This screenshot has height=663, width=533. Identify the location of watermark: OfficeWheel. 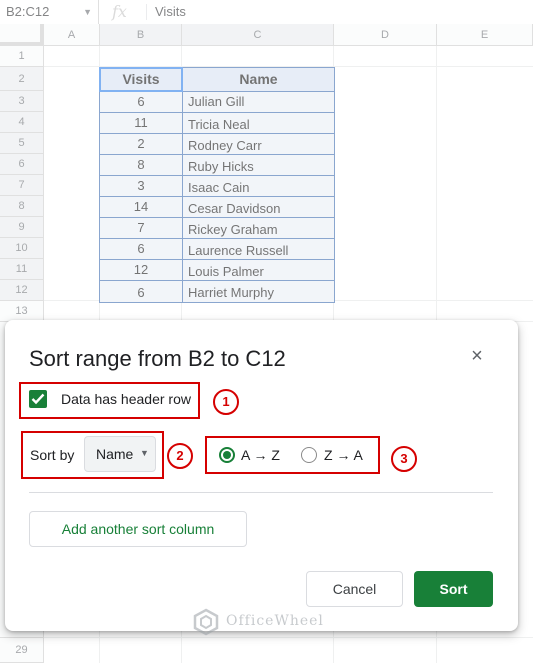
(267, 622).